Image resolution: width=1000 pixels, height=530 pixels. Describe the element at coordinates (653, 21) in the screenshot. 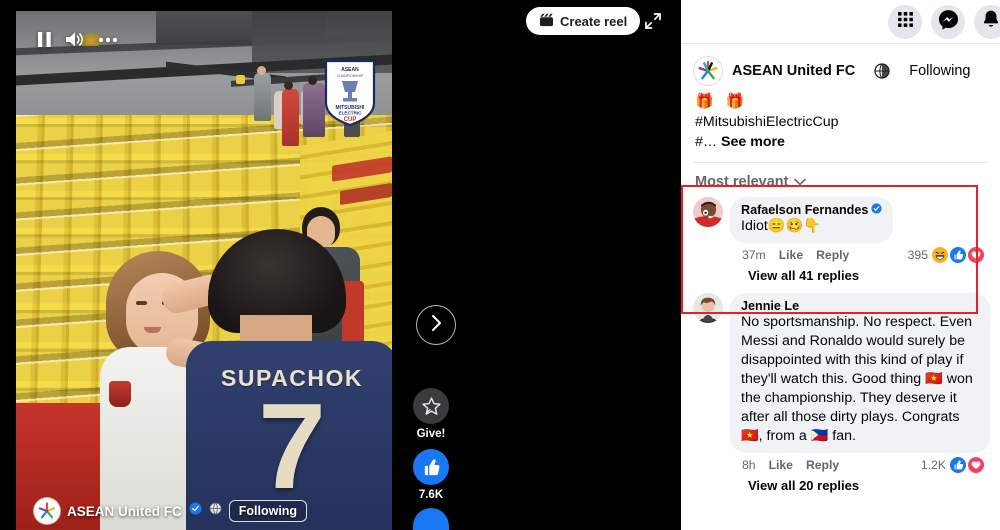

I see `expand-fullscreen-icon` at that location.